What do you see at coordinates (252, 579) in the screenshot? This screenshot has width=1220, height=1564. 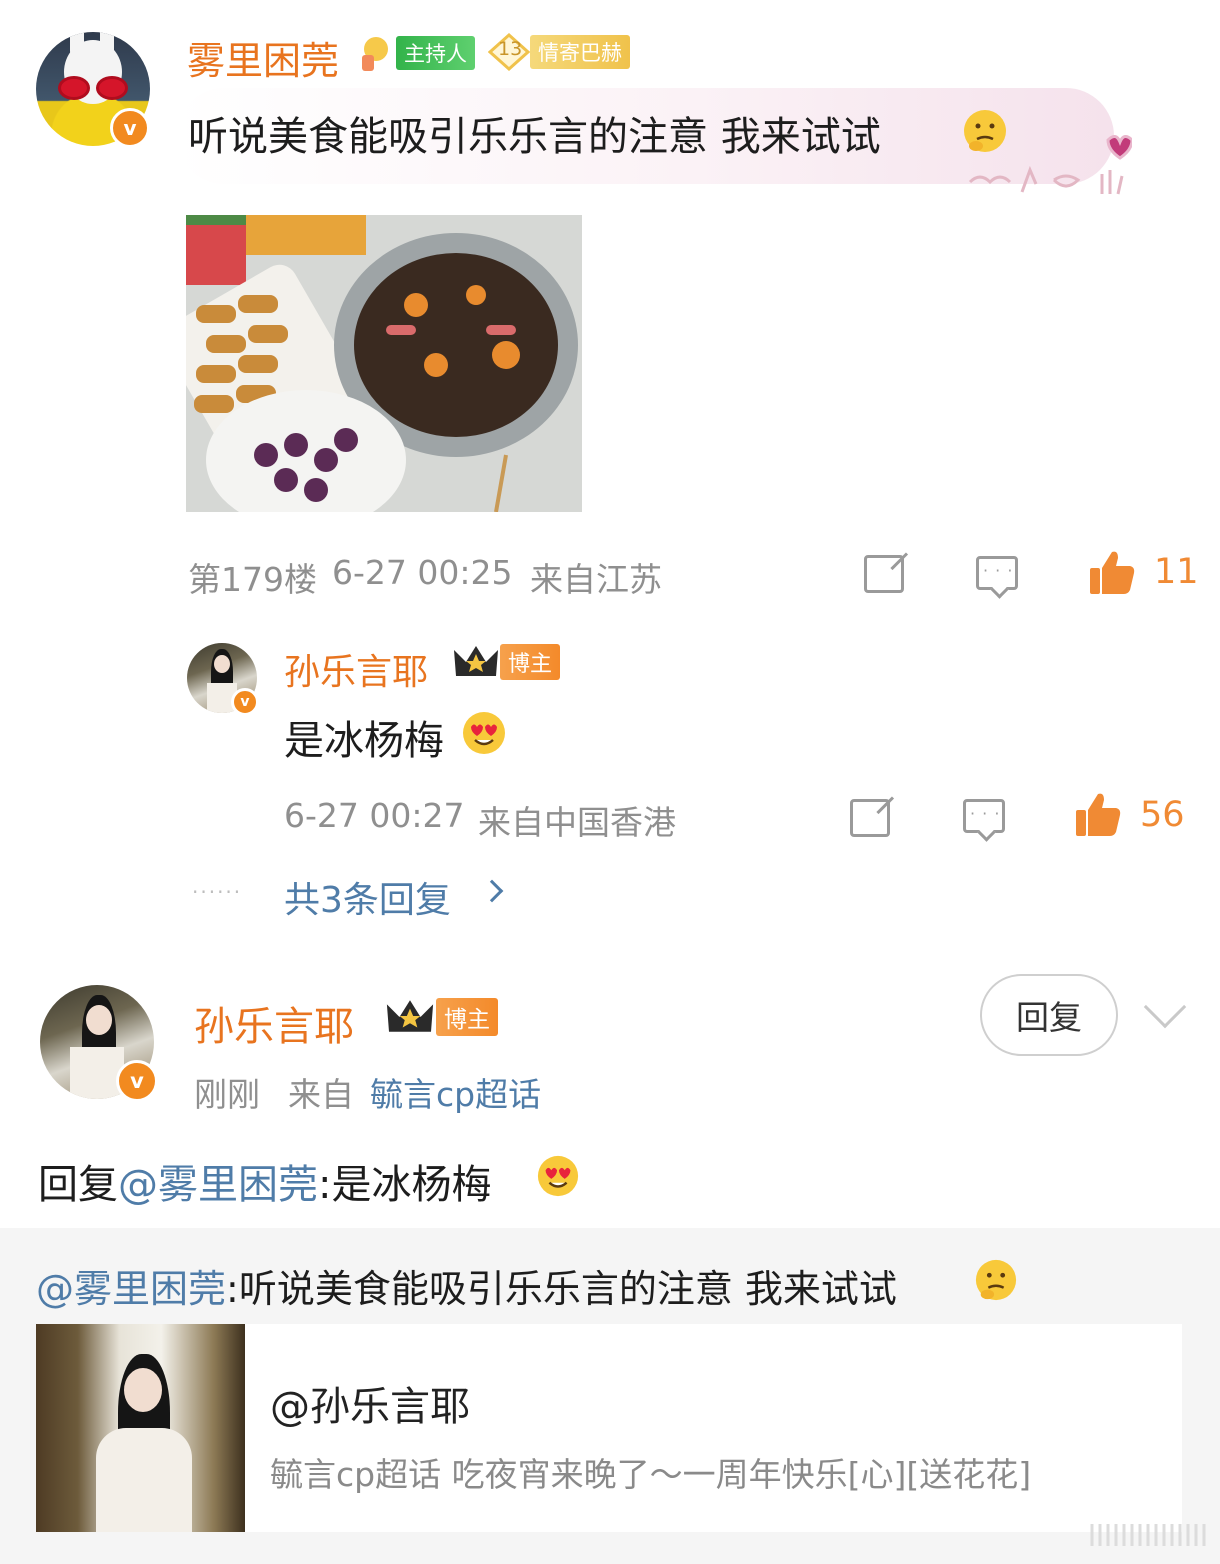 I see `comment-floor: 第179楼` at bounding box center [252, 579].